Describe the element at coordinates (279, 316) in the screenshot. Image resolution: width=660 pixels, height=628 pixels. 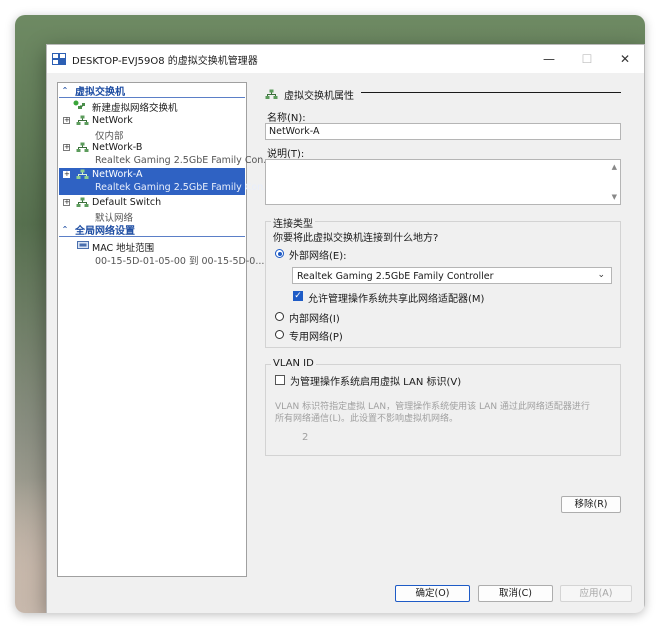
I see `internal-network-radio` at that location.